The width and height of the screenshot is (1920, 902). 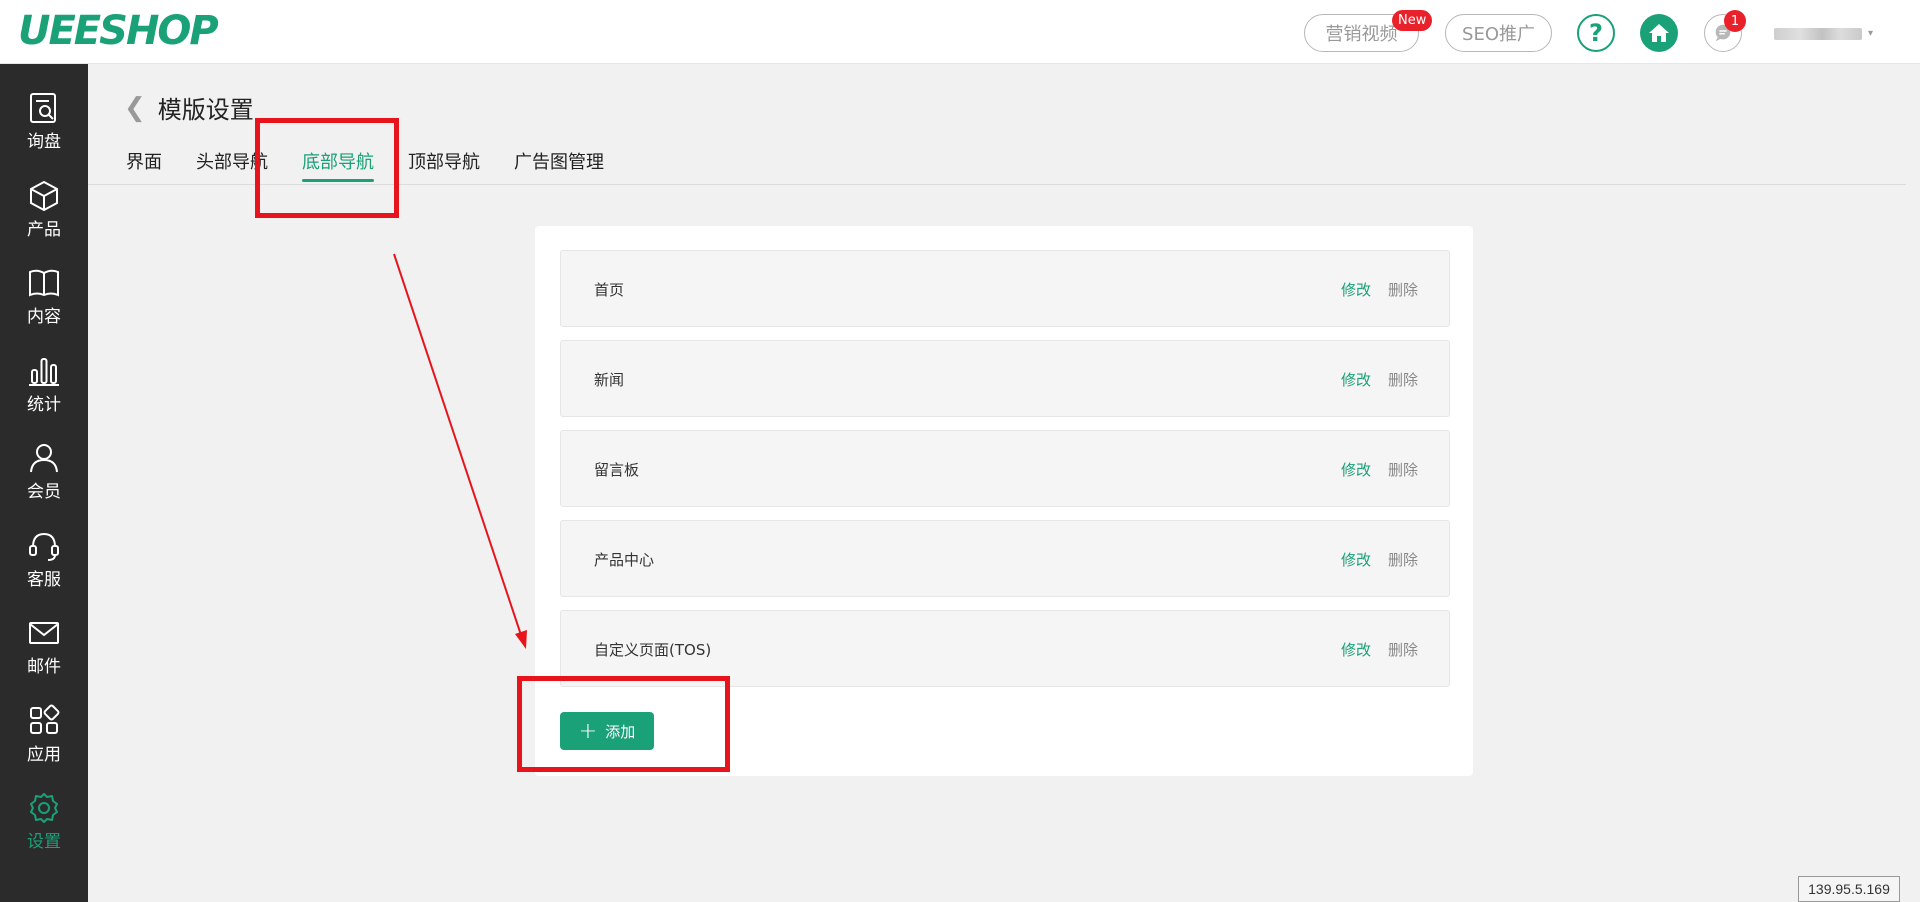 What do you see at coordinates (653, 650) in the screenshot?
I see `nav-item-name: 自定义页面(TOS)` at bounding box center [653, 650].